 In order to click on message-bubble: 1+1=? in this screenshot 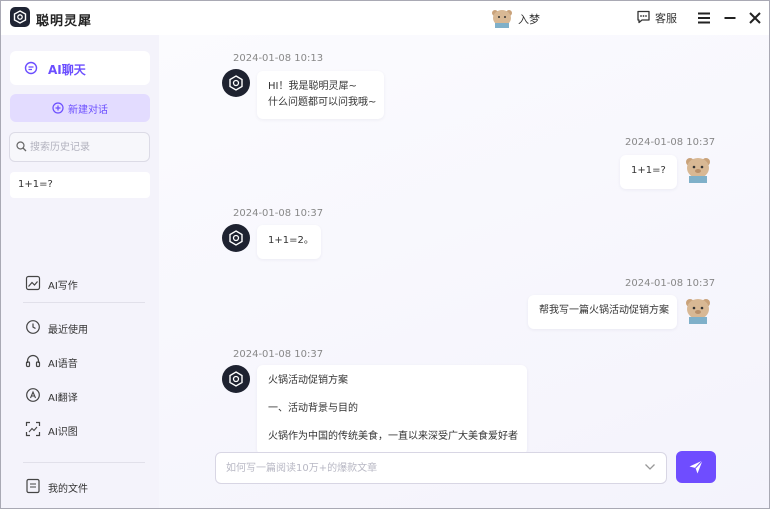, I will do `click(648, 172)`.